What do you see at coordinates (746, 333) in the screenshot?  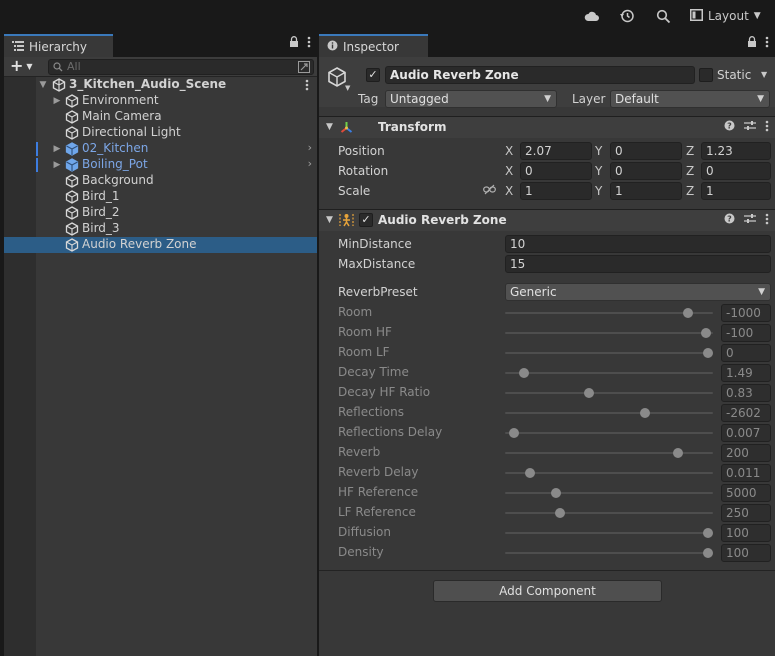 I see `room-hf-value-field: -100` at bounding box center [746, 333].